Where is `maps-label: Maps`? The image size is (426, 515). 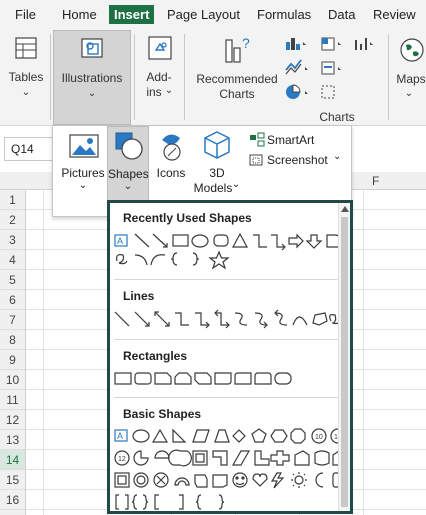 maps-label: Maps is located at coordinates (411, 79).